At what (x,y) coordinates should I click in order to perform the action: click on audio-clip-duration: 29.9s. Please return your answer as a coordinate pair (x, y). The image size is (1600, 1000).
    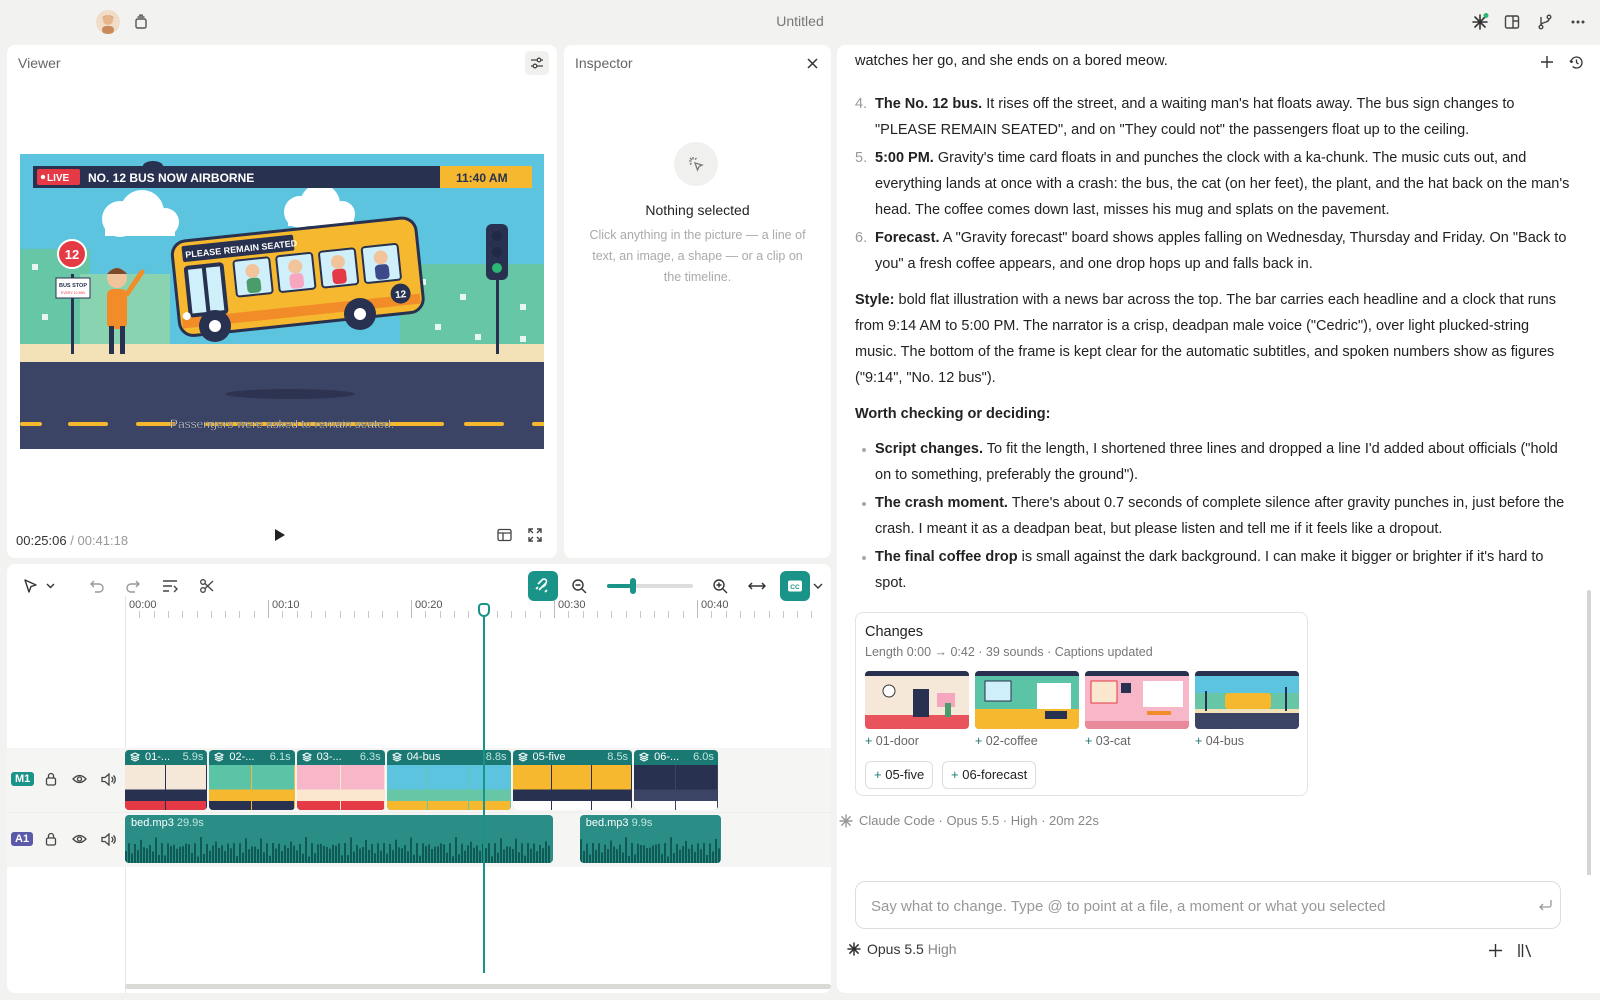
    Looking at the image, I should click on (190, 823).